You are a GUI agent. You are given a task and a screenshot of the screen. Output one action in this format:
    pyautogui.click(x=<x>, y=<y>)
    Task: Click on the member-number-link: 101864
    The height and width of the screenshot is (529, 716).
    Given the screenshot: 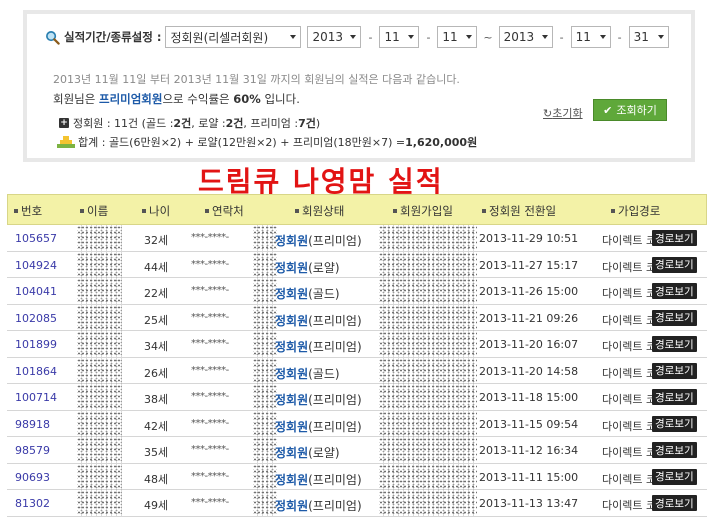 What is the action you would take?
    pyautogui.click(x=36, y=371)
    